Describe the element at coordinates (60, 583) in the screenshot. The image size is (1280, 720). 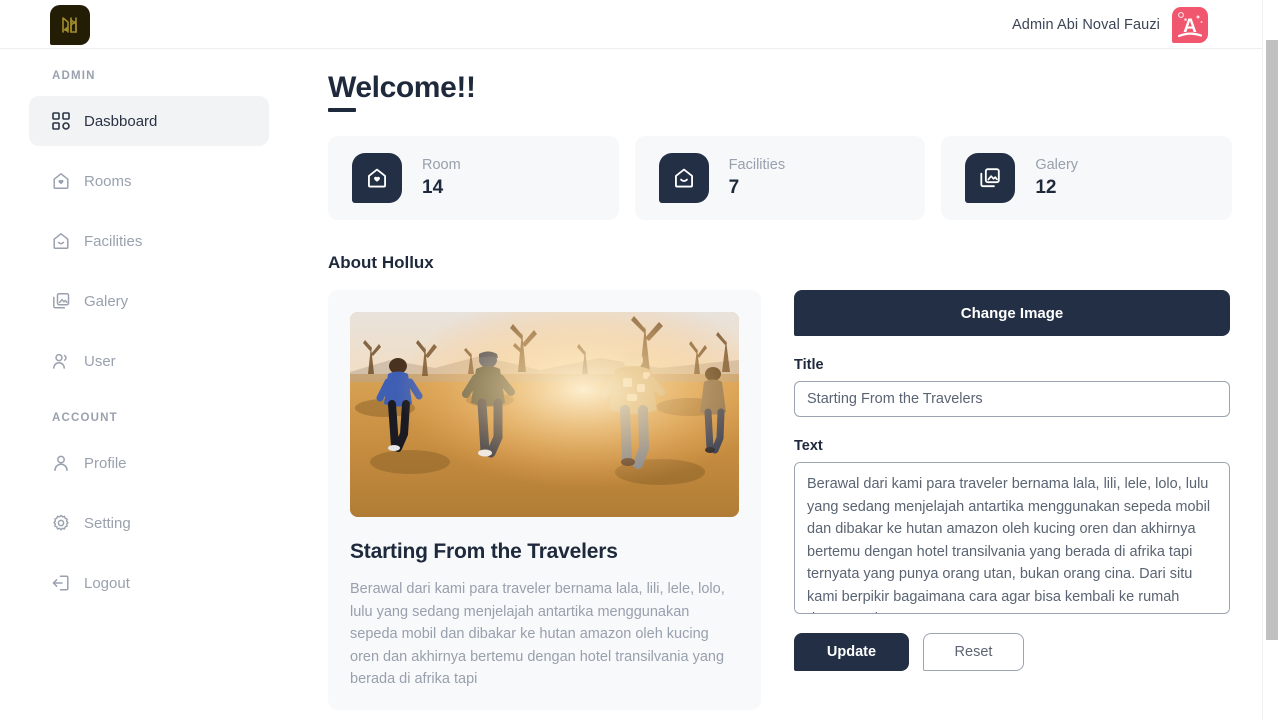
I see `logout-icon` at that location.